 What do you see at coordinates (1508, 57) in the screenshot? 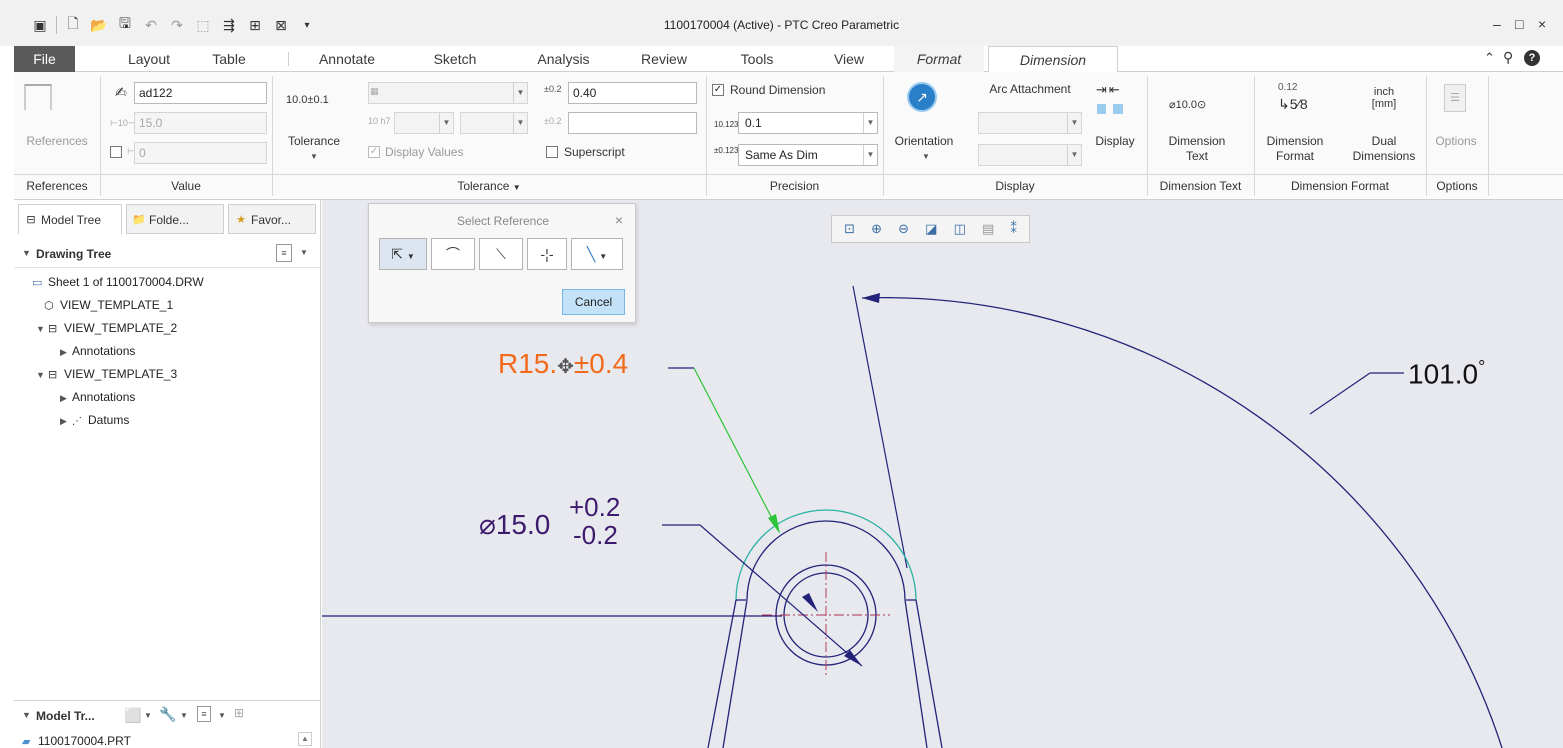
I see `search-icon: ⚲` at bounding box center [1508, 57].